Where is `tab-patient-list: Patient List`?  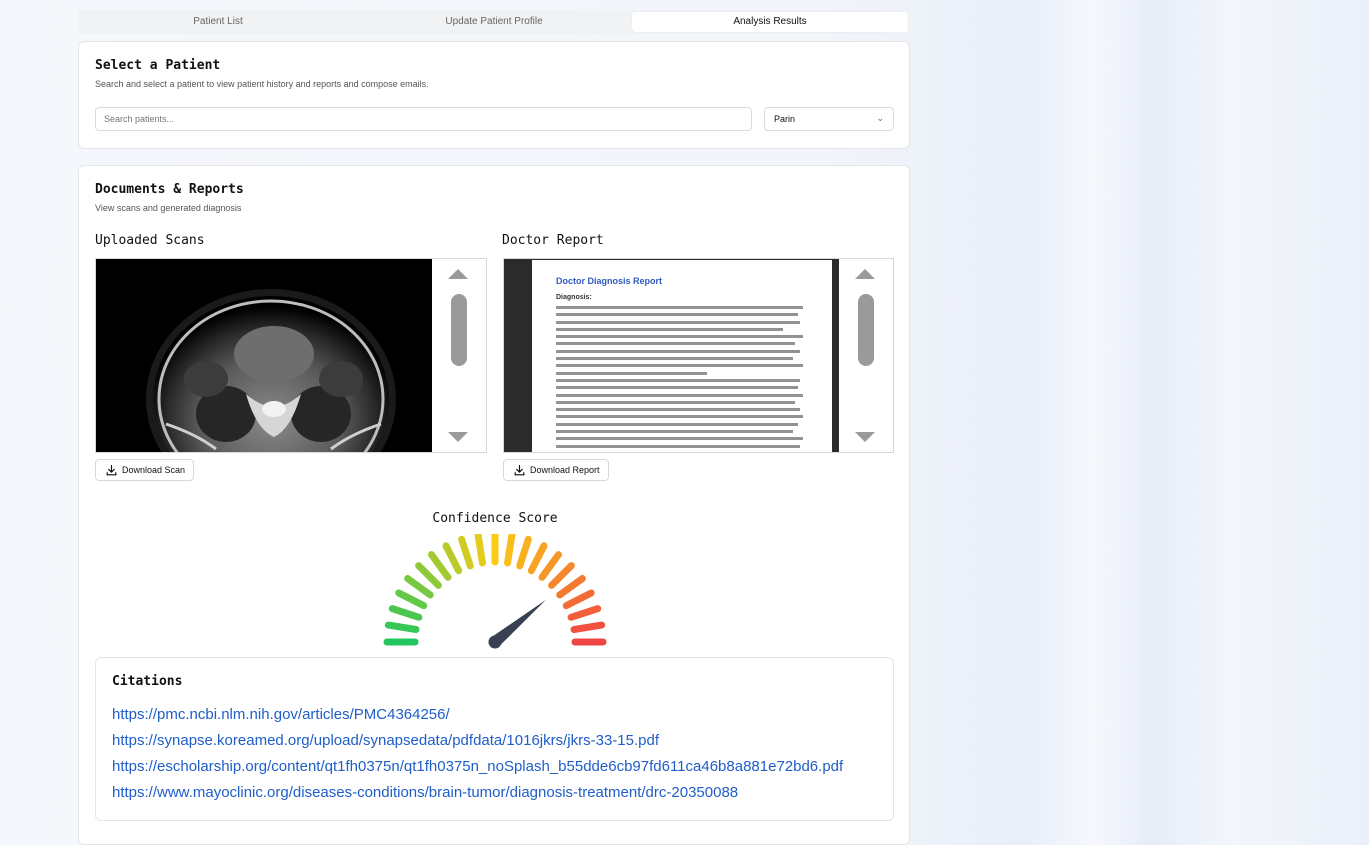
tab-patient-list: Patient List is located at coordinates (218, 22).